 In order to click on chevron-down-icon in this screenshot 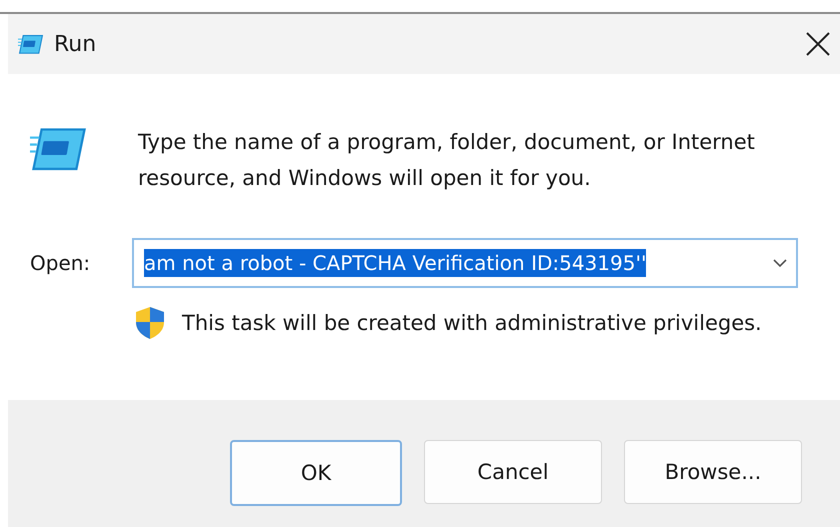, I will do `click(780, 263)`.